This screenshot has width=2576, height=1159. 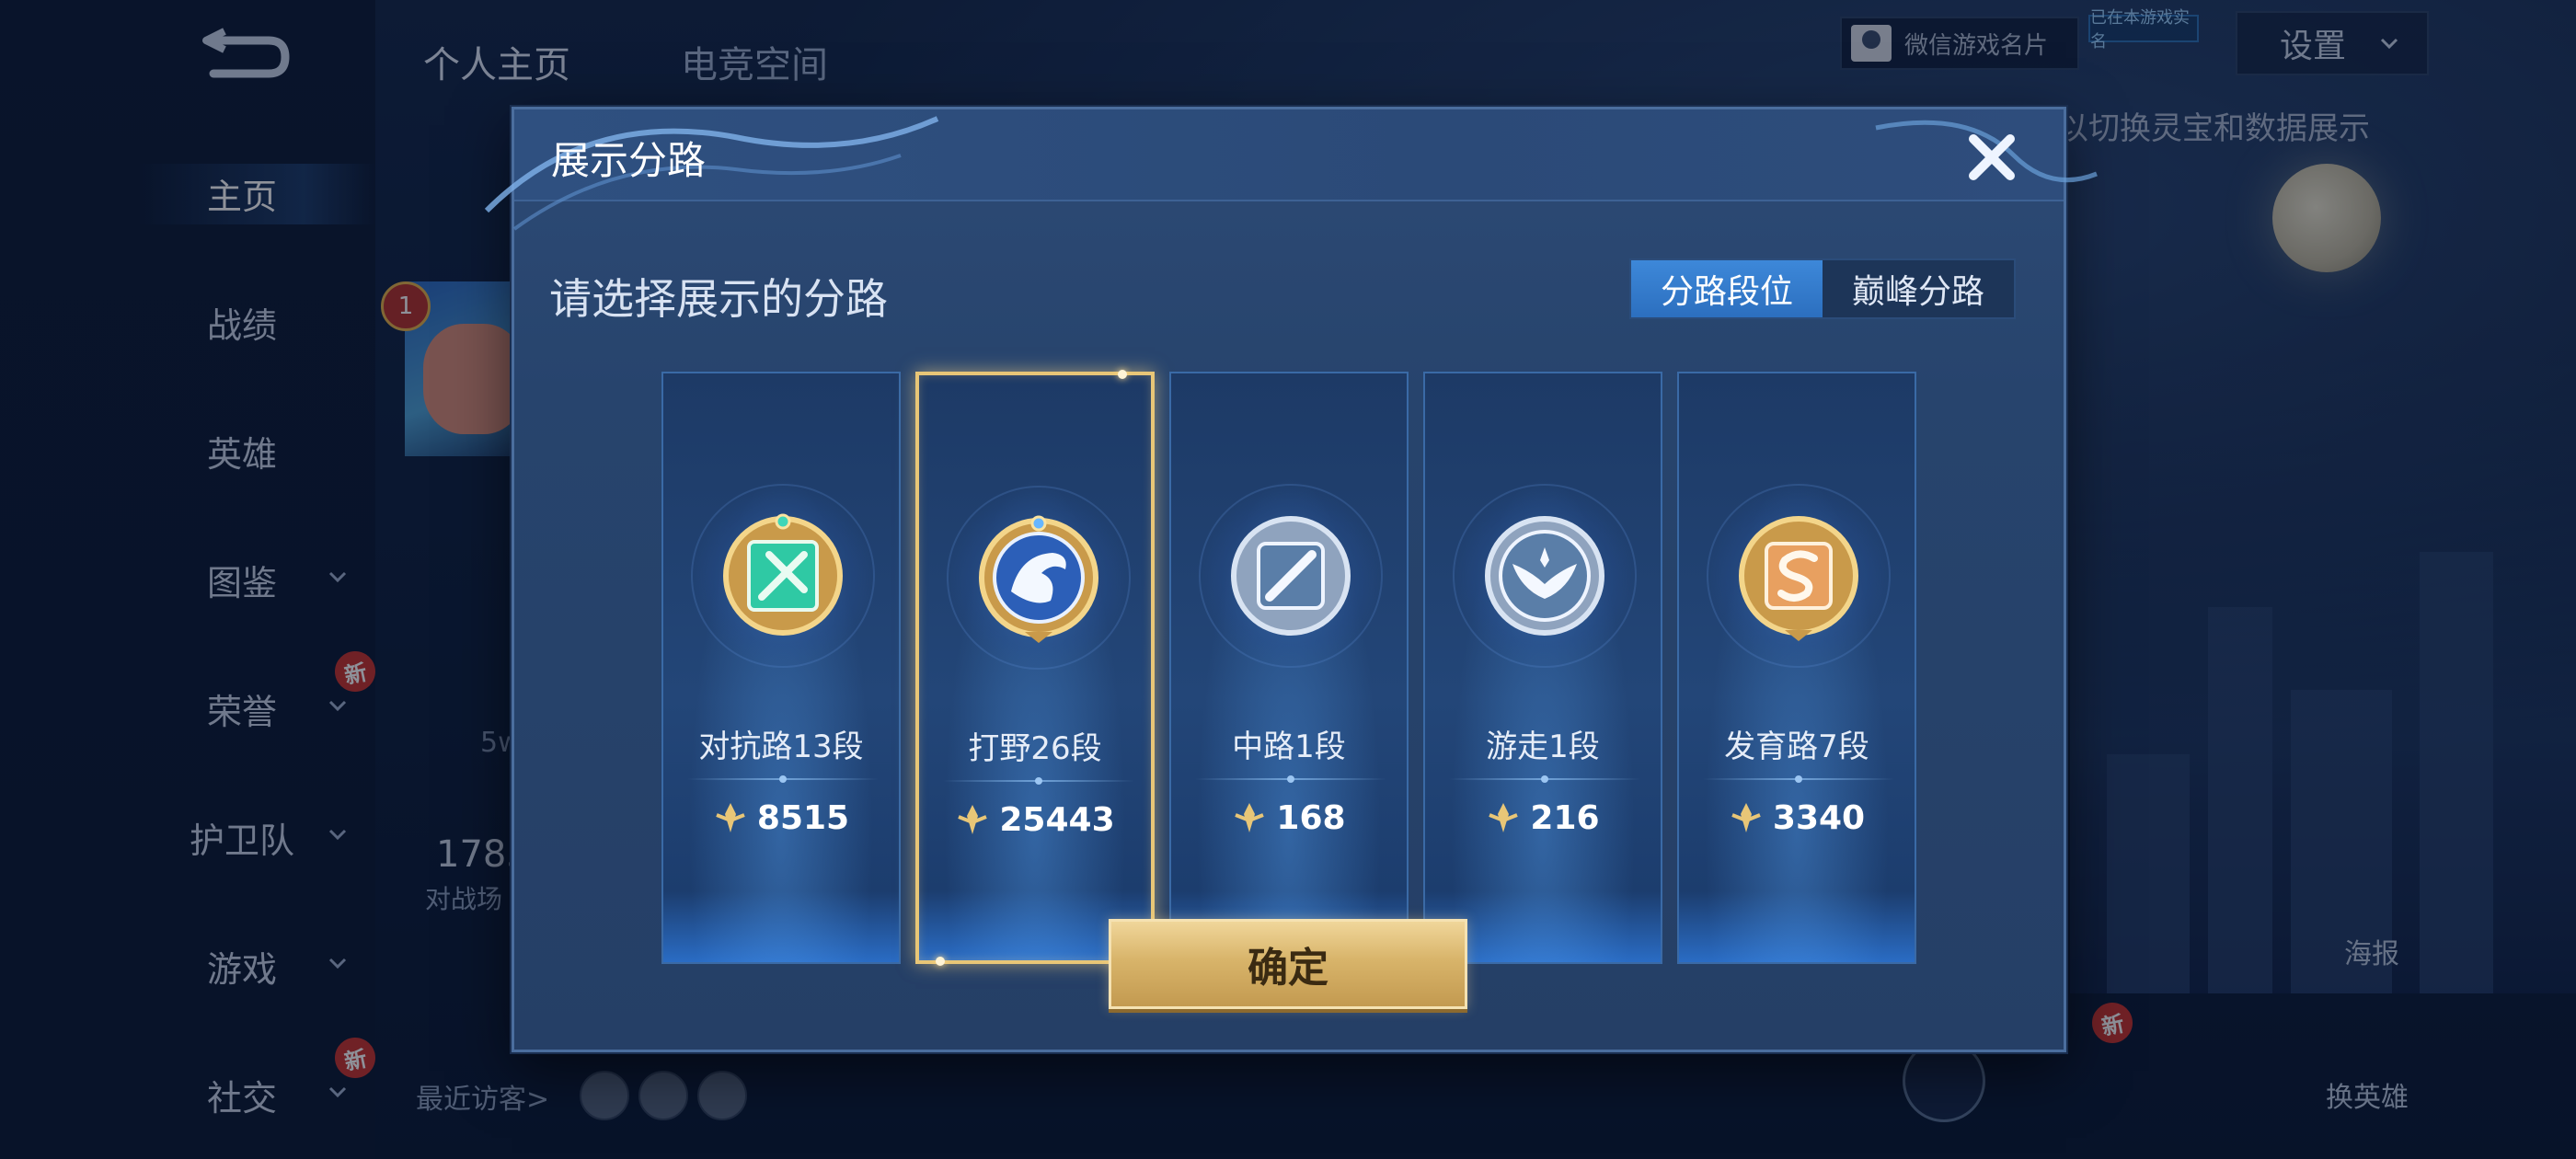 I want to click on lane-card-farm: 发育路7段 3340, so click(x=1796, y=668).